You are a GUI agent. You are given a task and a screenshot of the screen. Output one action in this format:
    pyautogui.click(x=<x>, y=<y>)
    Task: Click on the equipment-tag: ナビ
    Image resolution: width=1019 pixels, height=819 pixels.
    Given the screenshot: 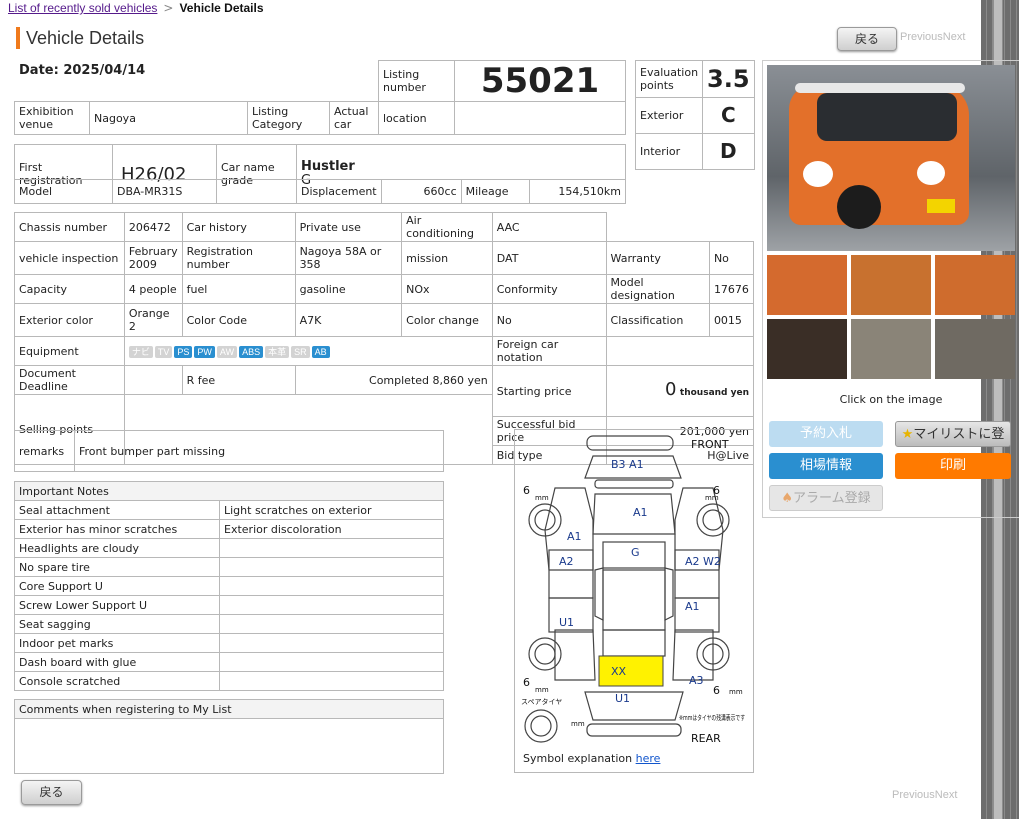 What is the action you would take?
    pyautogui.click(x=140, y=351)
    